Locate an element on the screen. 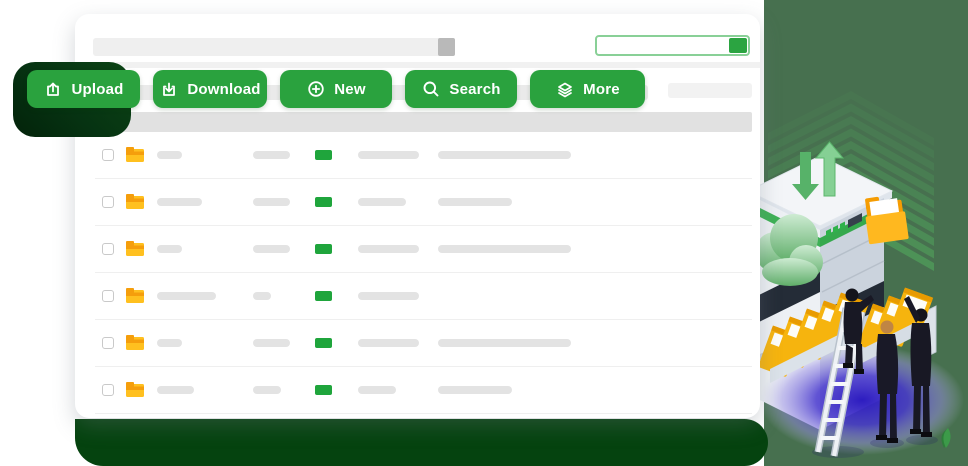 This screenshot has width=968, height=466. search-button: Search is located at coordinates (461, 89).